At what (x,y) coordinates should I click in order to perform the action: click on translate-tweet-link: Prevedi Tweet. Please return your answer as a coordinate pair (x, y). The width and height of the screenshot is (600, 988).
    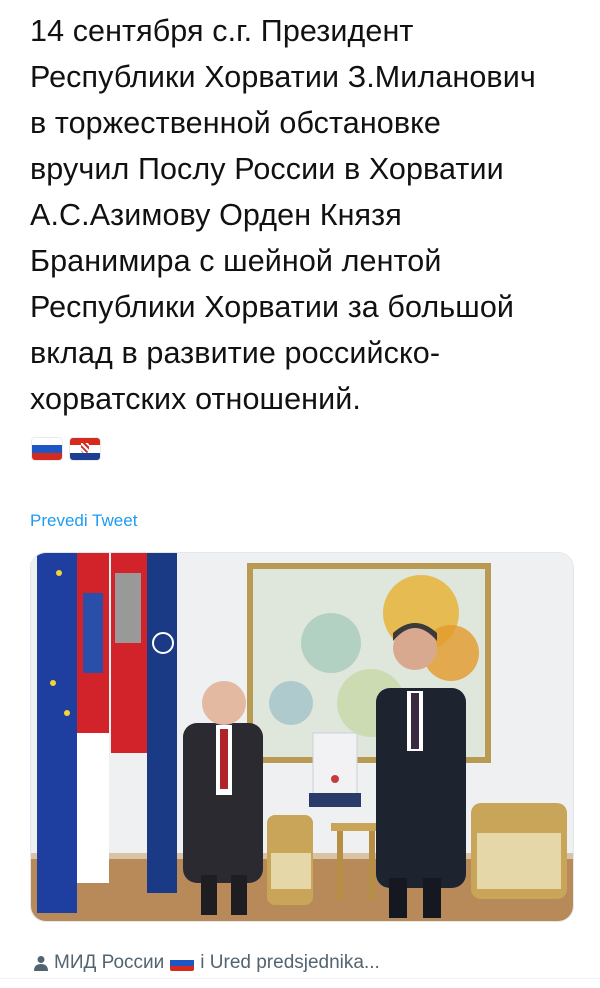
    Looking at the image, I should click on (83, 521).